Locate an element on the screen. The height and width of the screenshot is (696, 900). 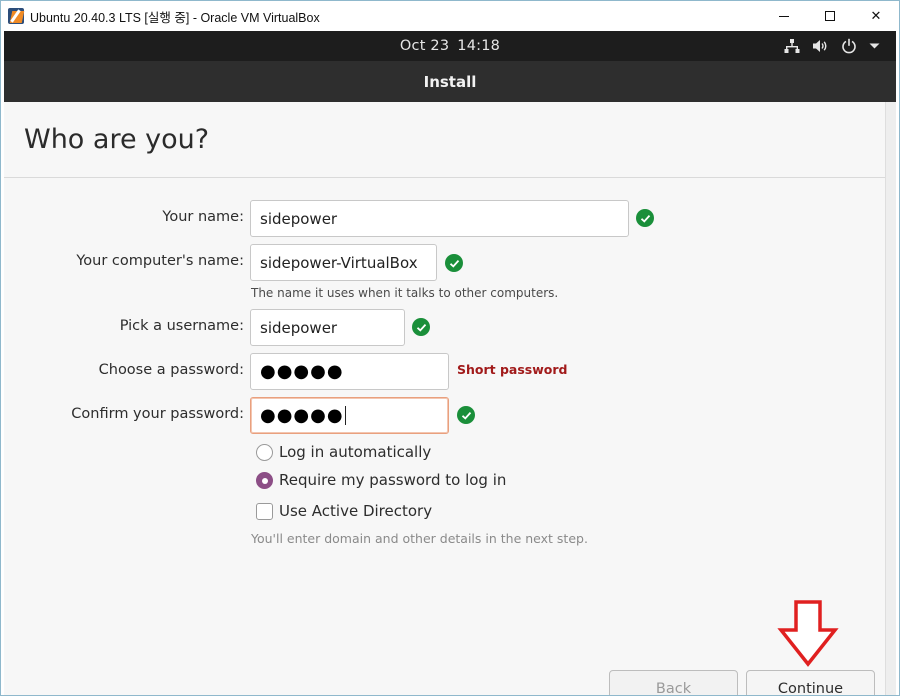
system-tray is located at coordinates (832, 46).